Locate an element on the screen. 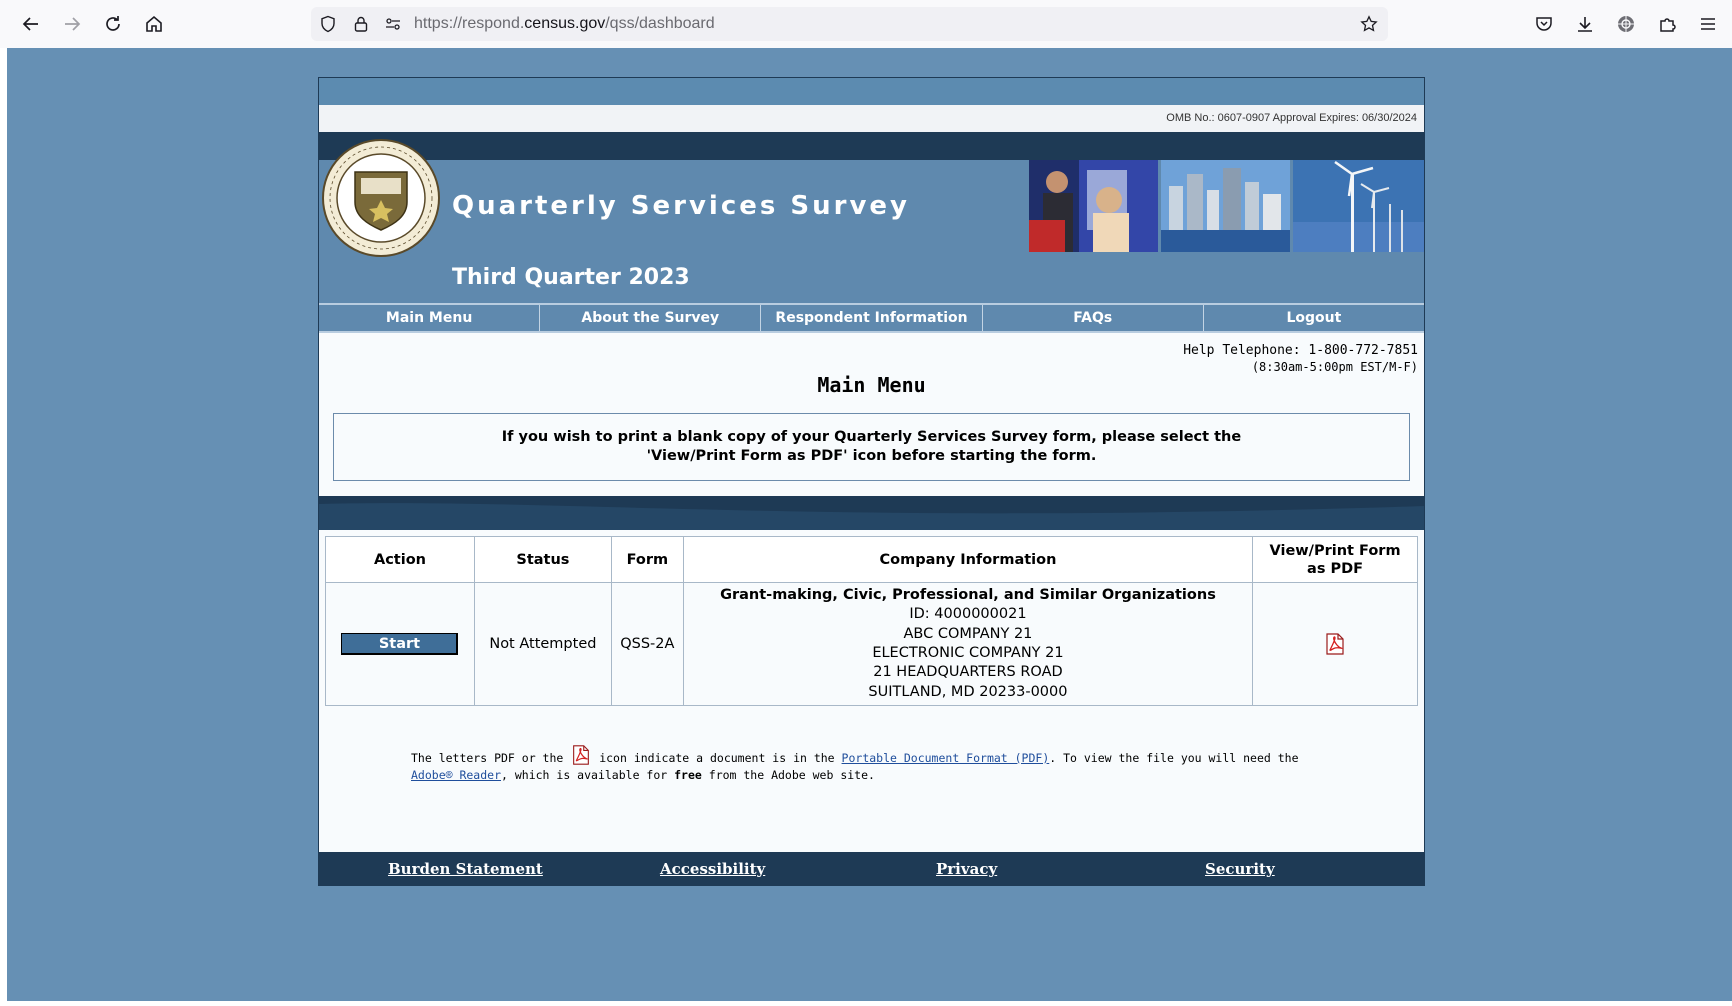 This screenshot has height=1006, width=1732. download-icon is located at coordinates (1585, 24).